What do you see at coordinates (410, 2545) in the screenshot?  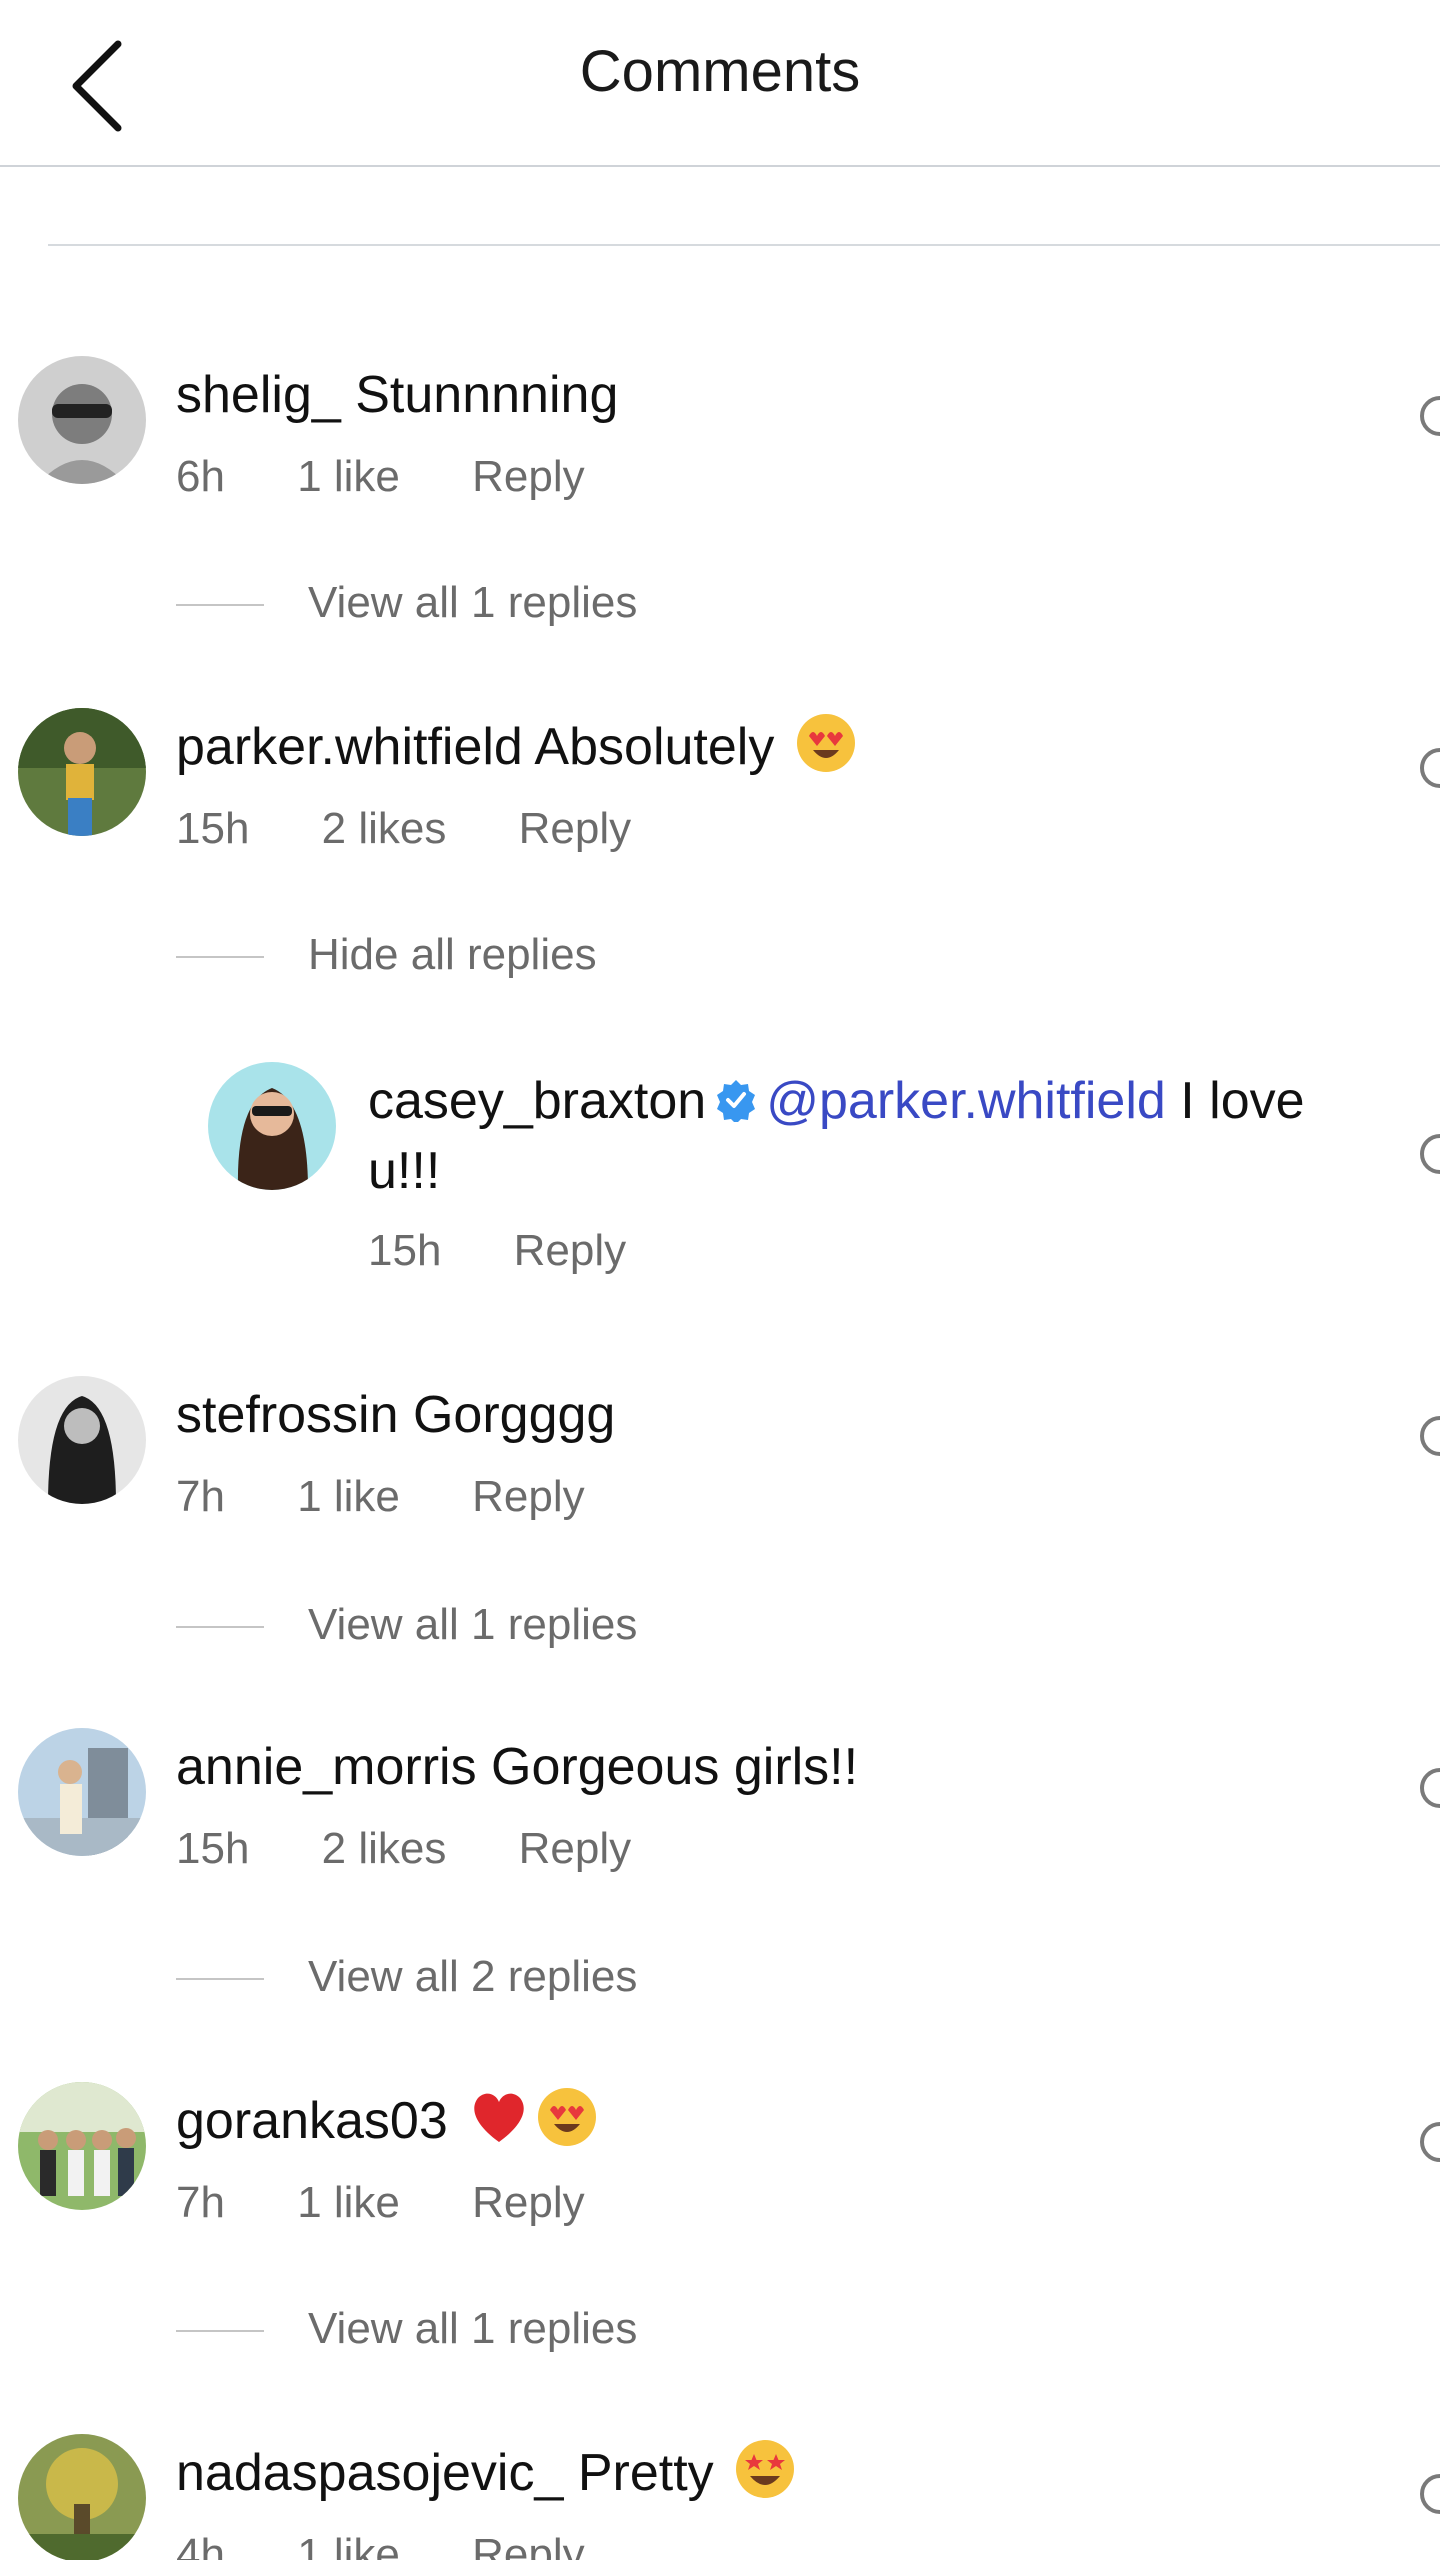 I see `comment-meta: 4h 1 like Reply` at bounding box center [410, 2545].